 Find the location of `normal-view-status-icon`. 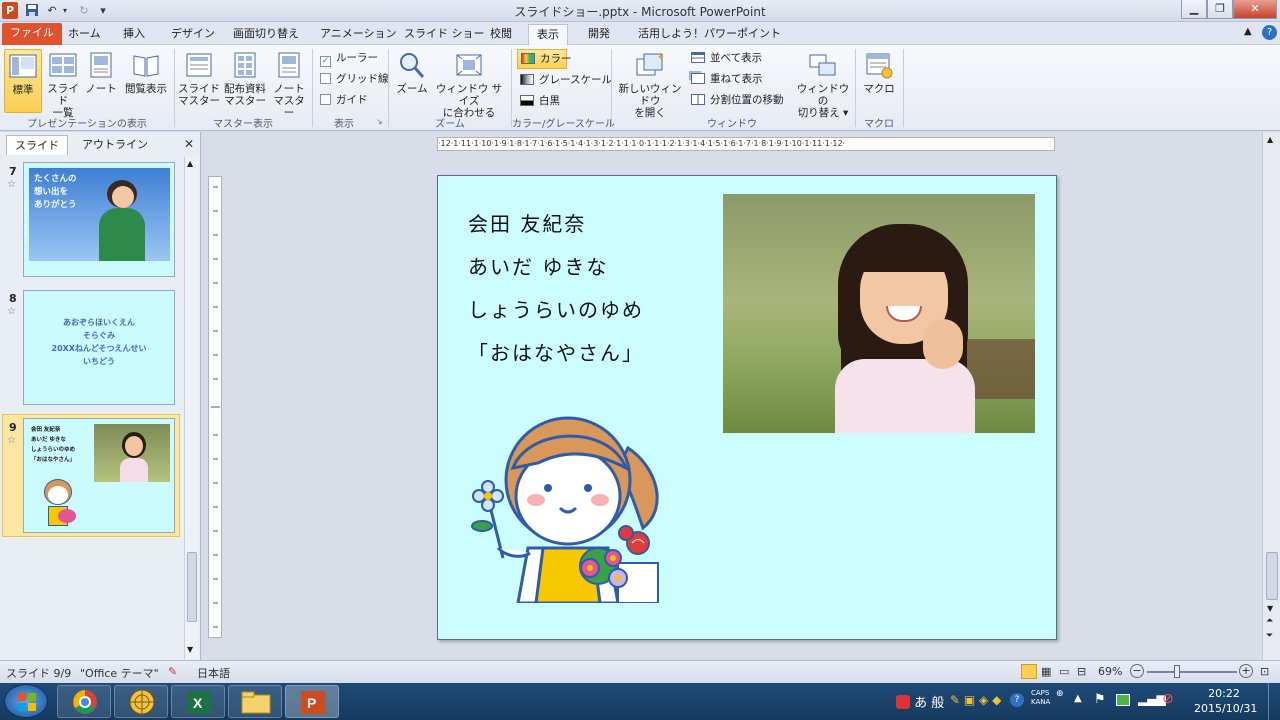

normal-view-status-icon is located at coordinates (1029, 671).